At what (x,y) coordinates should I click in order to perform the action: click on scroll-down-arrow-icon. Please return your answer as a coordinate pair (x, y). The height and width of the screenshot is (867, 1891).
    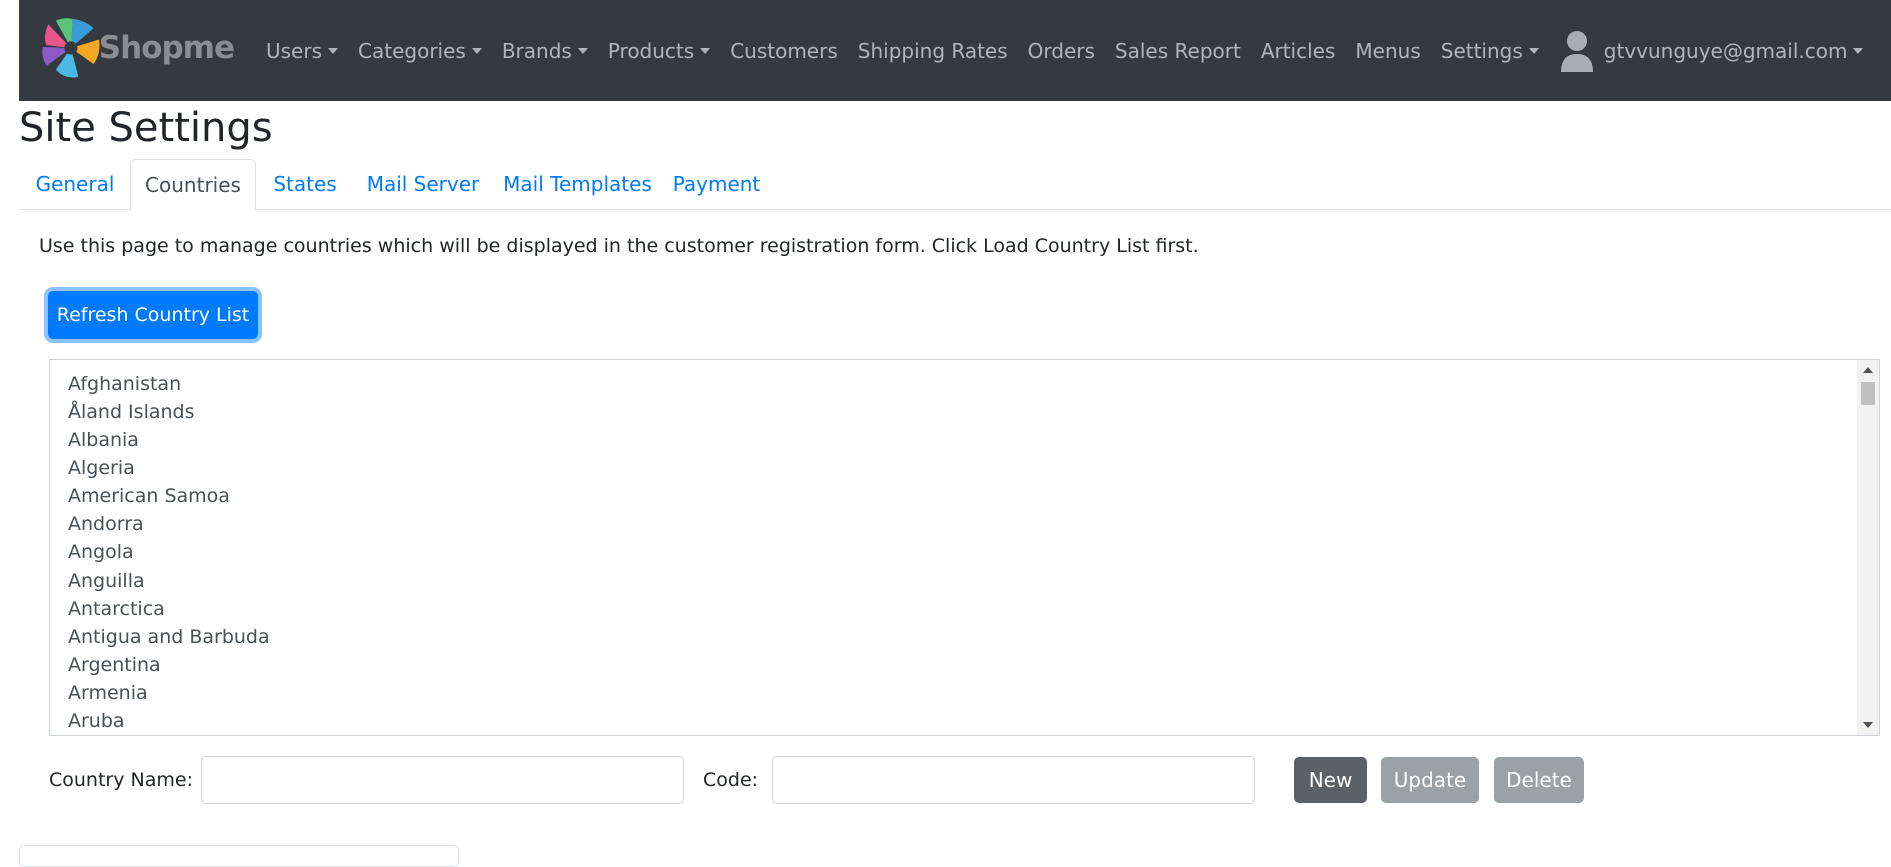
    Looking at the image, I should click on (1868, 725).